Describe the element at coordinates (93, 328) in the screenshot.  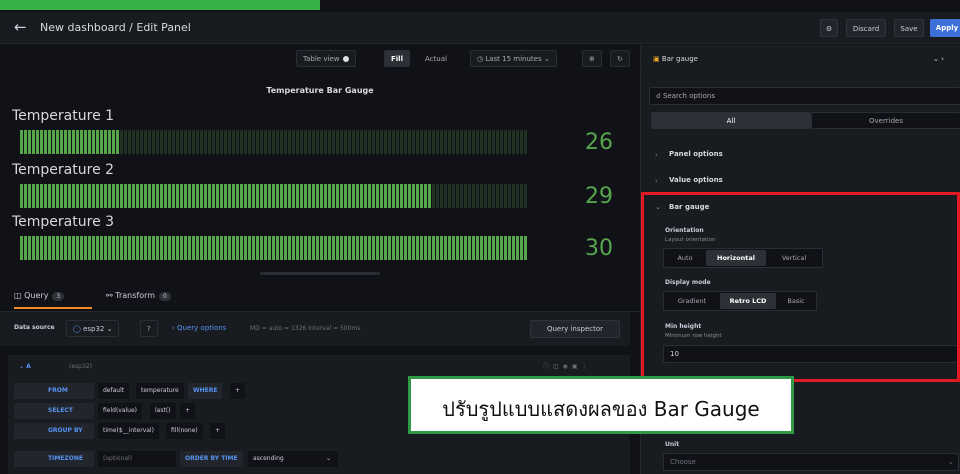
I see `data-source-picker: ◯ esp32 ⌄` at that location.